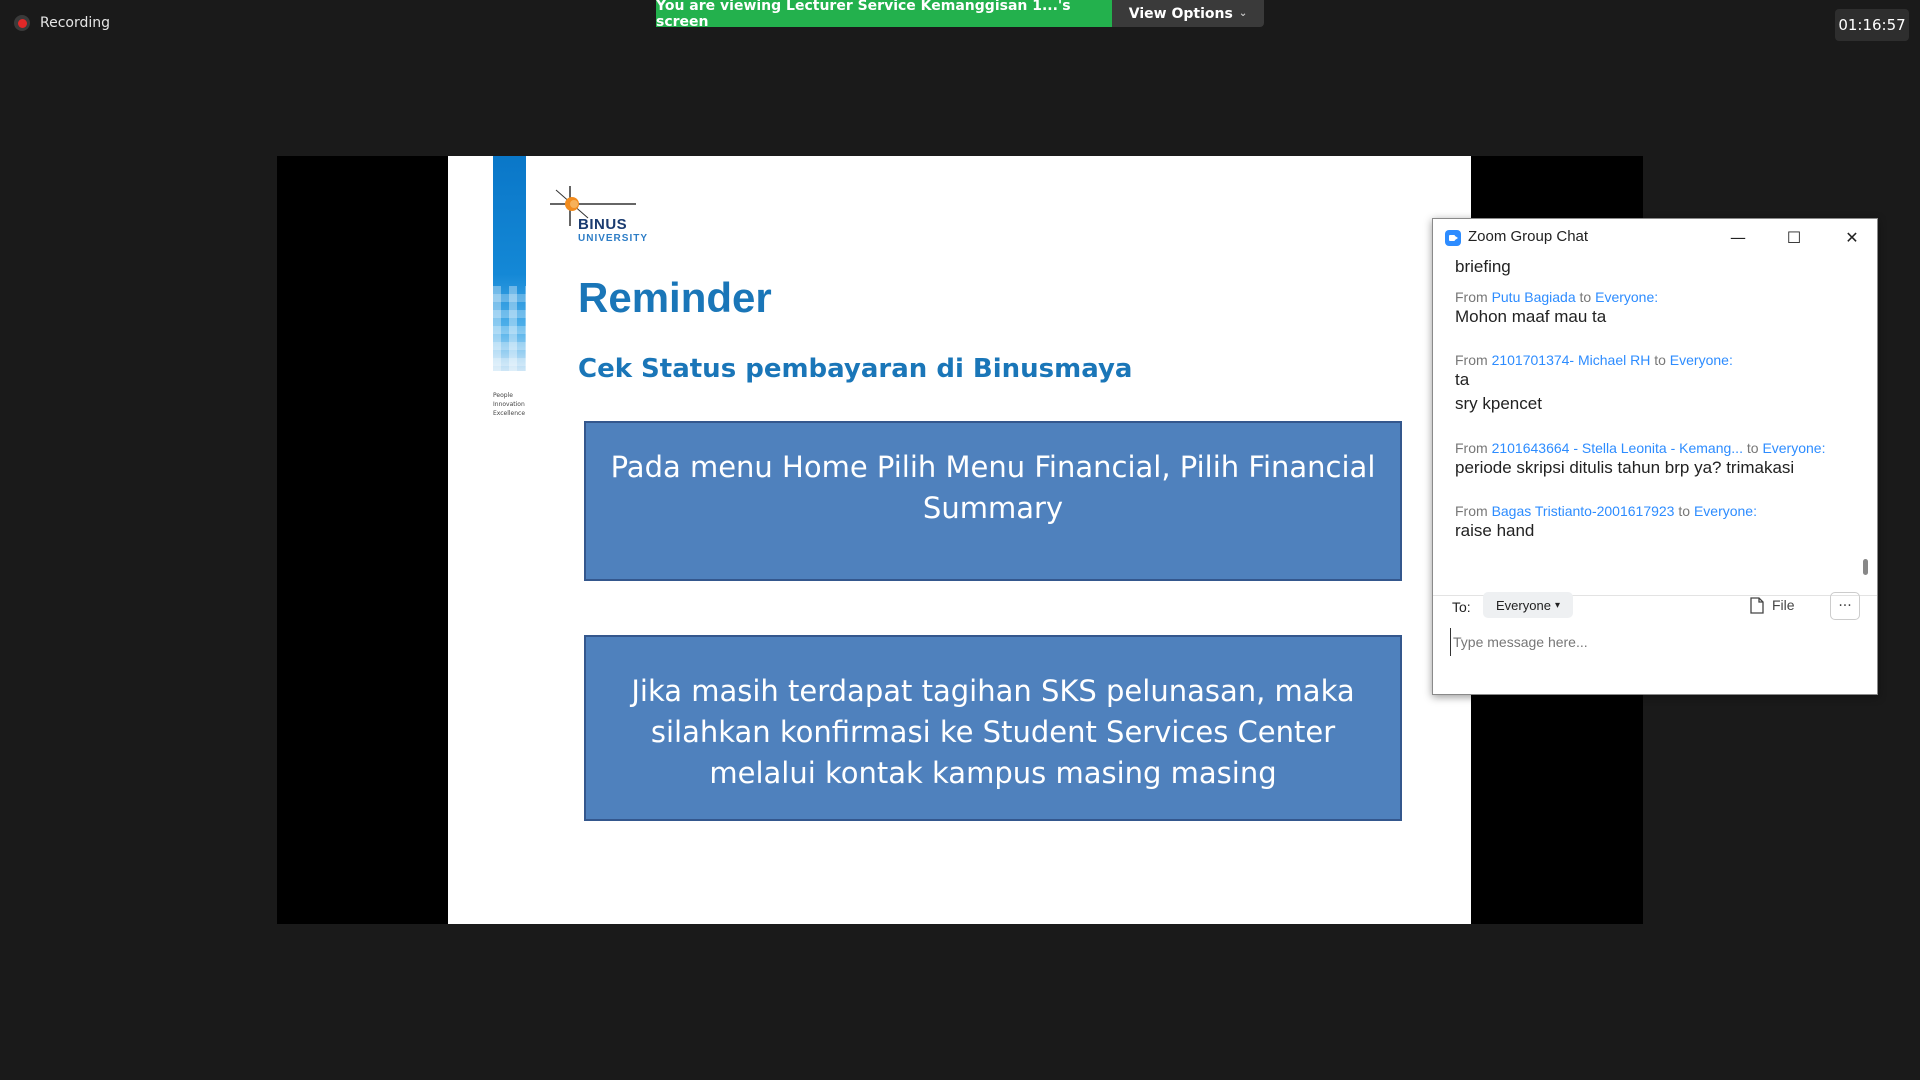 Image resolution: width=1920 pixels, height=1080 pixels. Describe the element at coordinates (1180, 13) in the screenshot. I see `view-options-label: View Options` at that location.